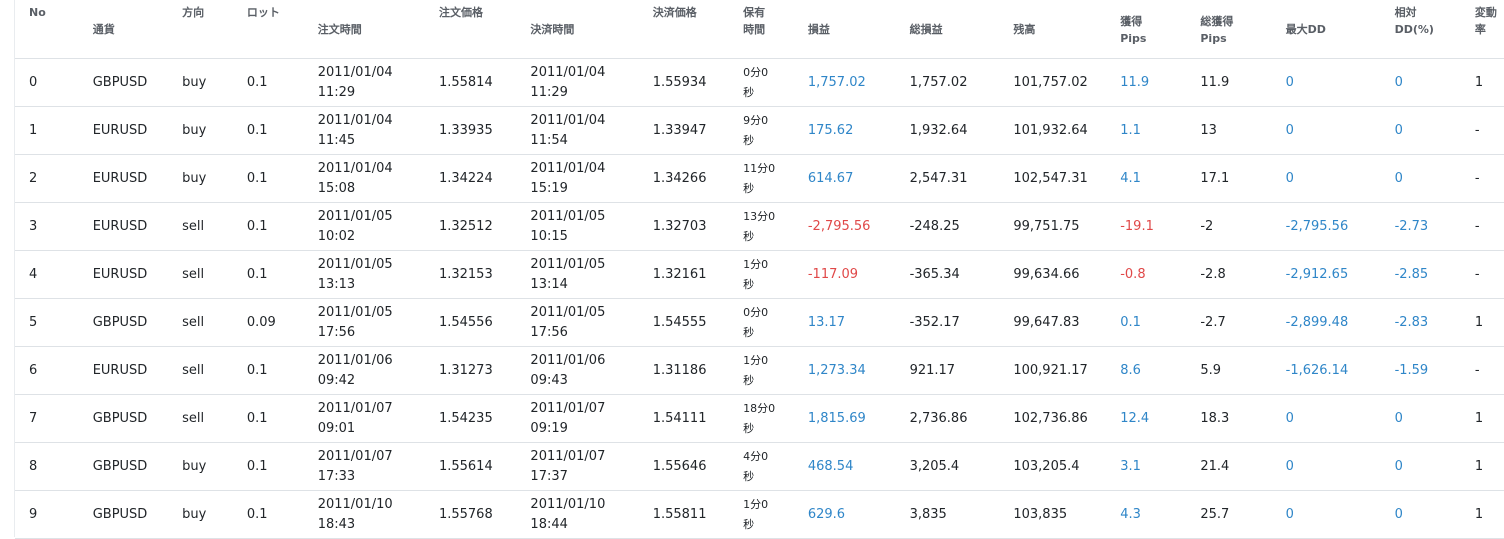 The height and width of the screenshot is (539, 1504). Describe the element at coordinates (1486, 82) in the screenshot. I see `cell-change-rate: 1` at that location.